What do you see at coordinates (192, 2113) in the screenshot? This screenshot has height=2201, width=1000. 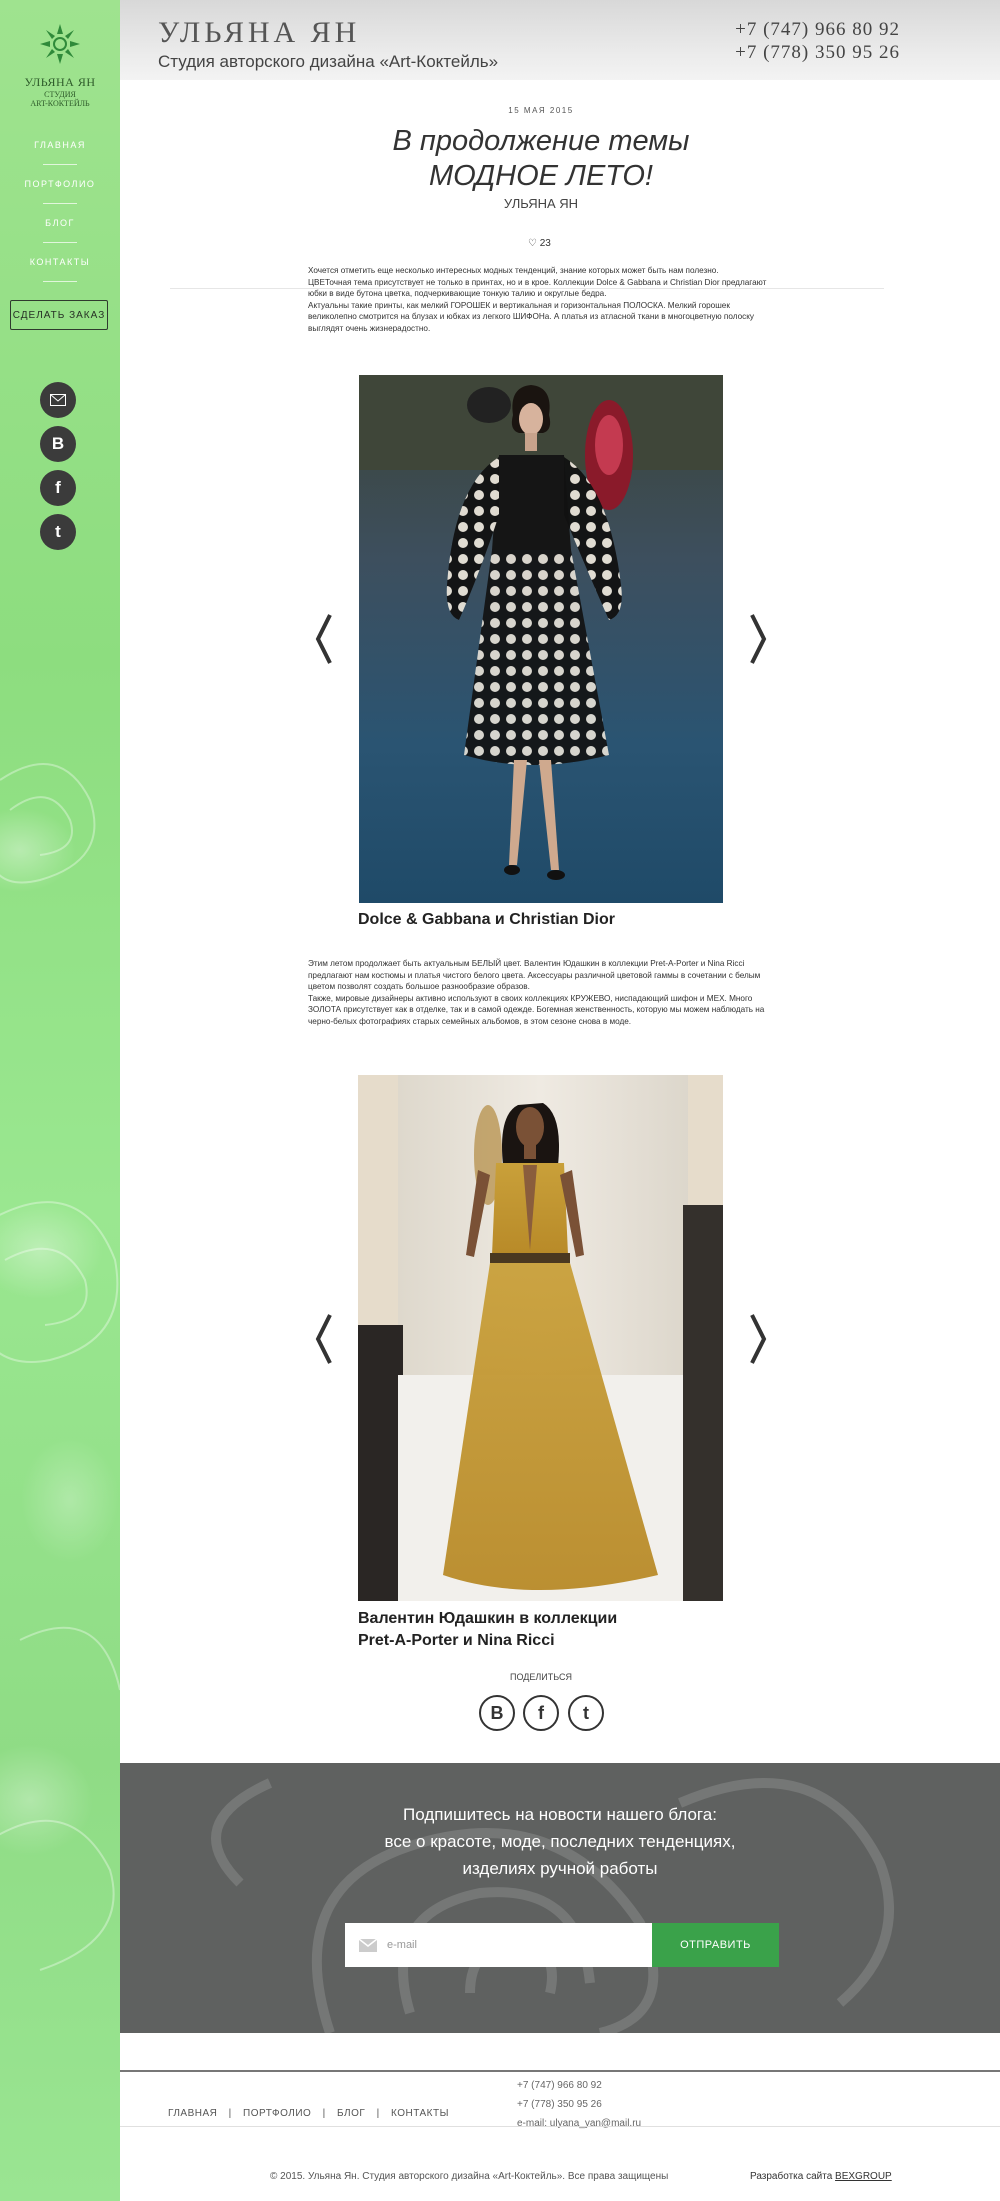 I see `footer-link-home: ГЛАВНАЯ` at bounding box center [192, 2113].